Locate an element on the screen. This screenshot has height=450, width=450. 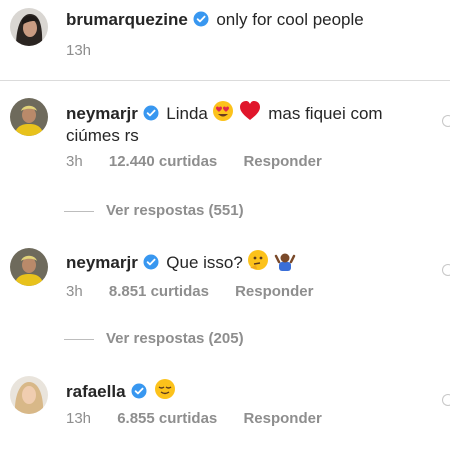
comment-text-line2: ciúmes rs is located at coordinates (102, 135).